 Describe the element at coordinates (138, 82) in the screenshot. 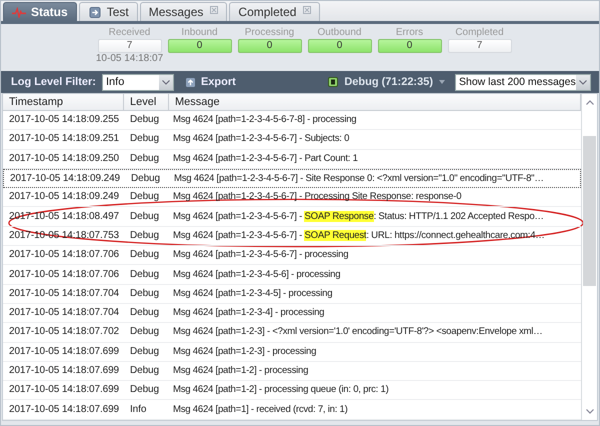

I see `level-select: Info` at that location.